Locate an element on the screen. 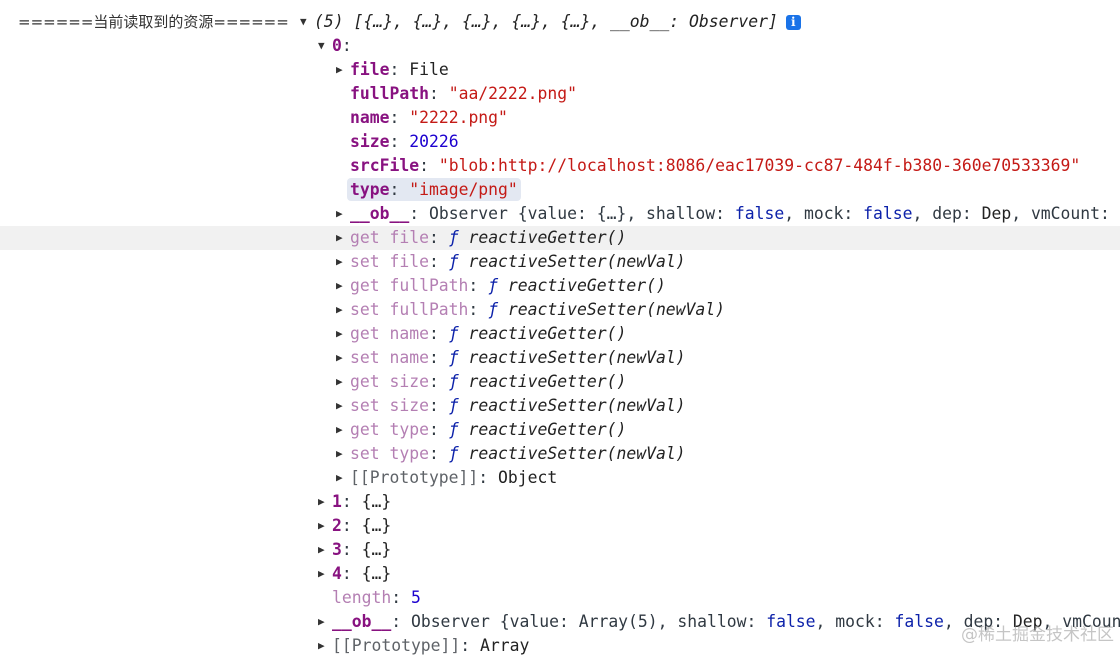 This screenshot has height=658, width=1120. row-text: 1: {…} is located at coordinates (361, 502).